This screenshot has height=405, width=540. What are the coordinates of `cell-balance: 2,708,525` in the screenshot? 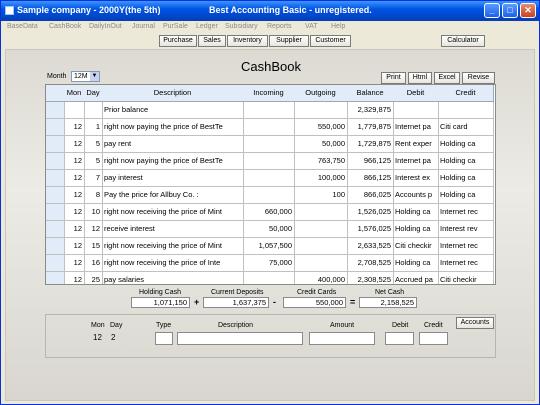 It's located at (370, 263).